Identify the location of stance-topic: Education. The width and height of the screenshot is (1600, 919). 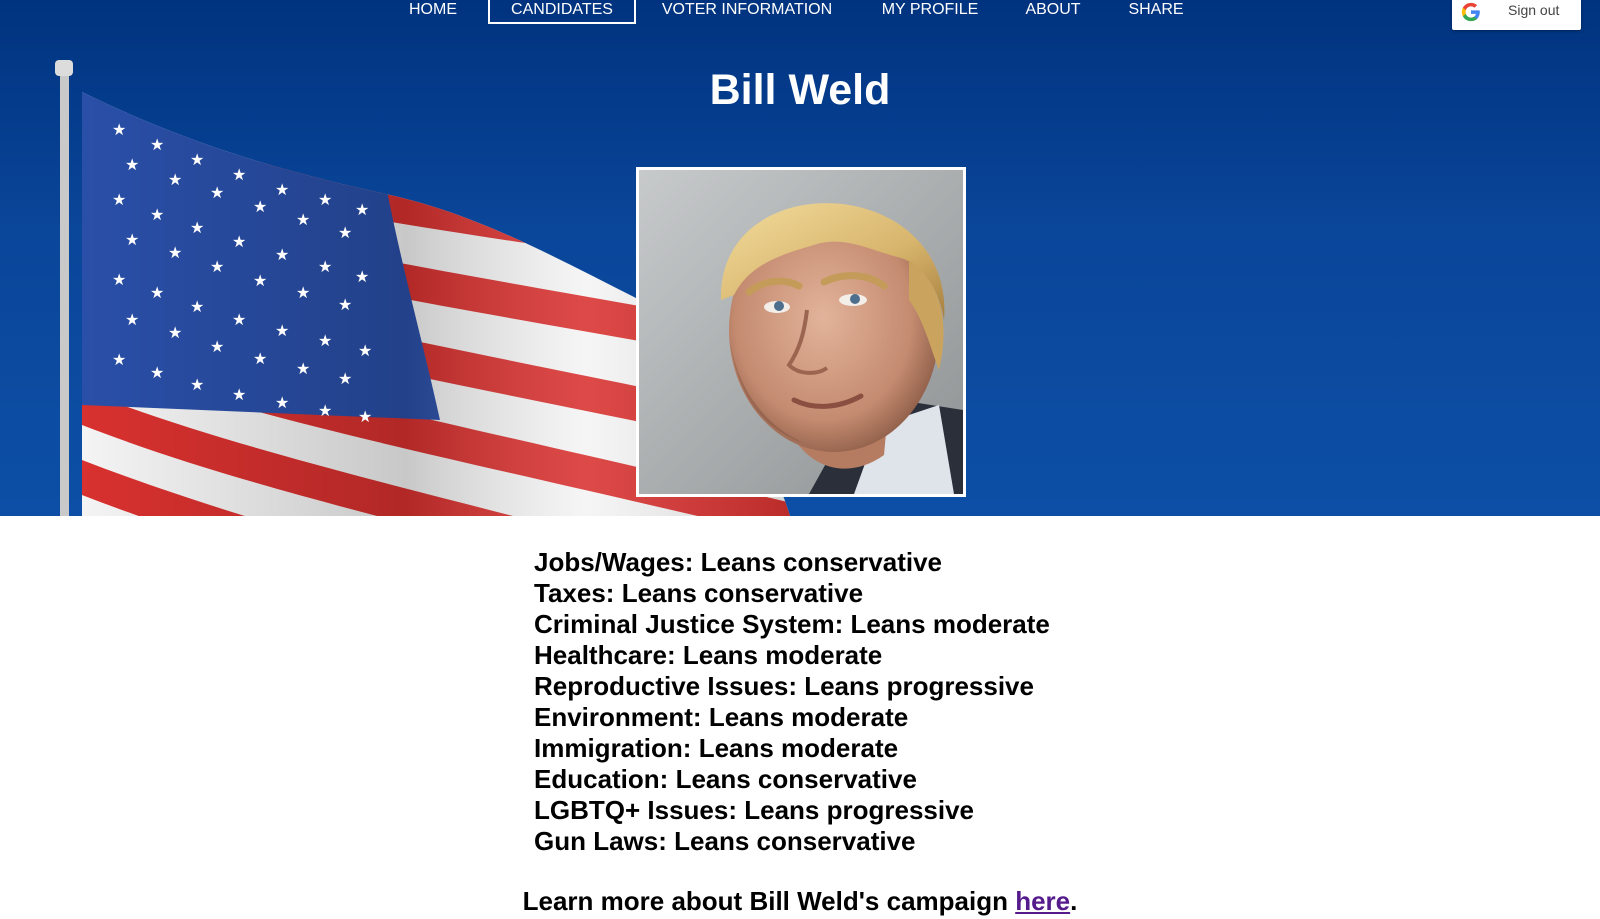
(597, 779).